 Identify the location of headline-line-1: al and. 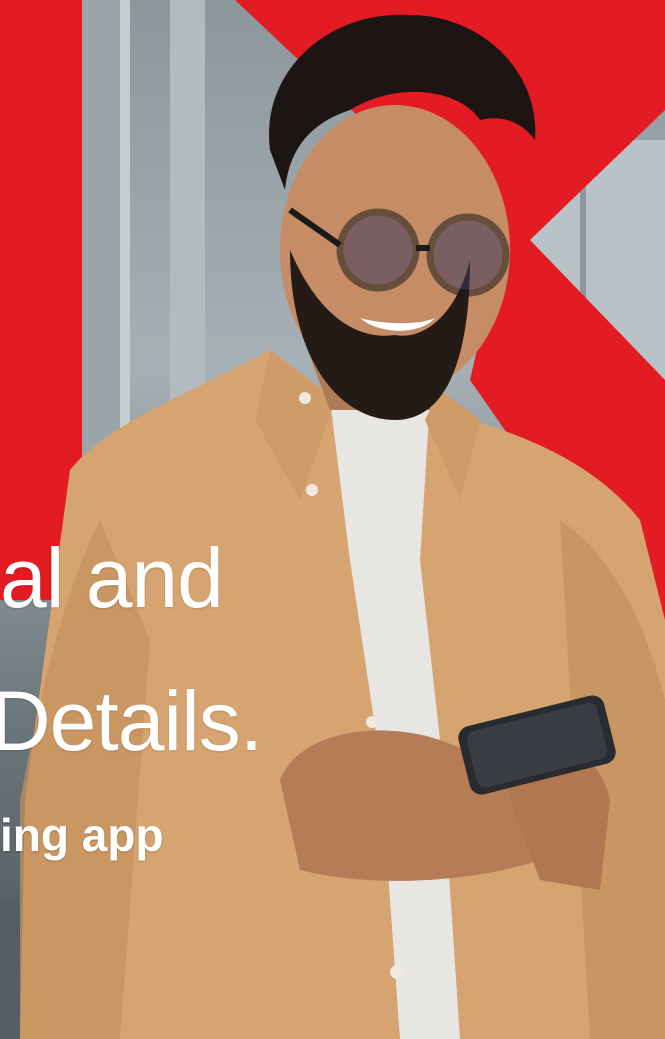
(112, 578).